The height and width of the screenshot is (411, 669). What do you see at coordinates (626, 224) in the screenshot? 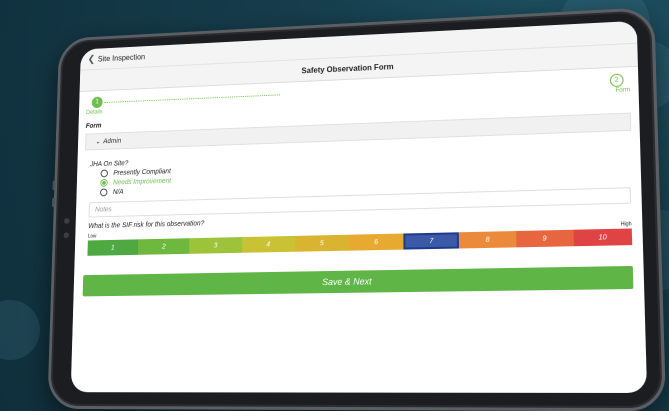
I see `scale-high-label: High` at bounding box center [626, 224].